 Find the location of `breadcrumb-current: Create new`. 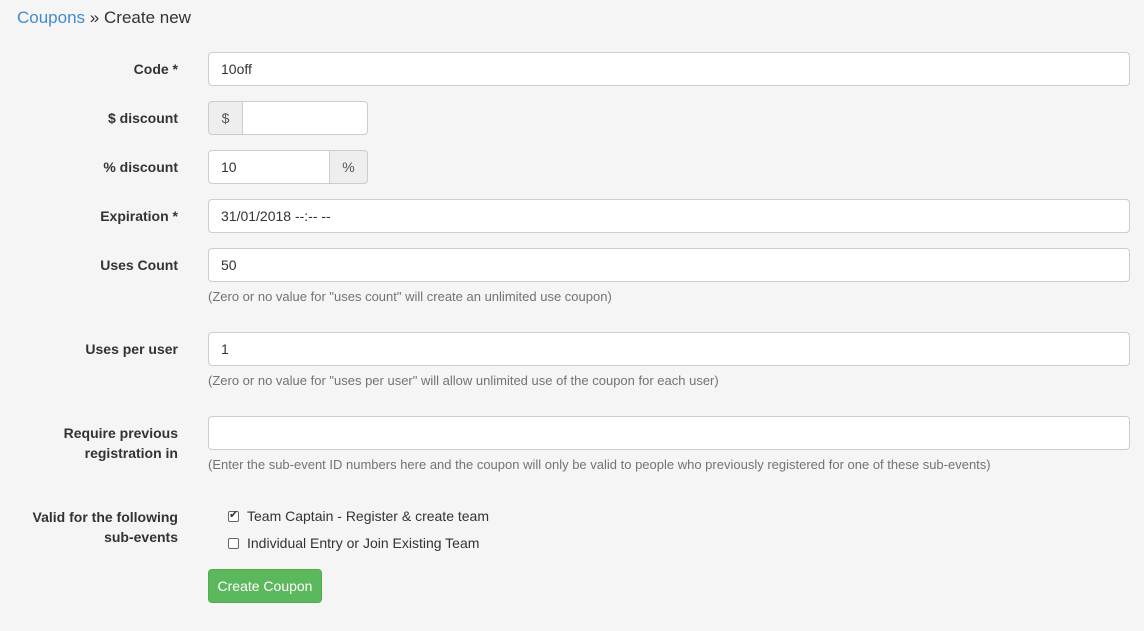

breadcrumb-current: Create new is located at coordinates (147, 17).